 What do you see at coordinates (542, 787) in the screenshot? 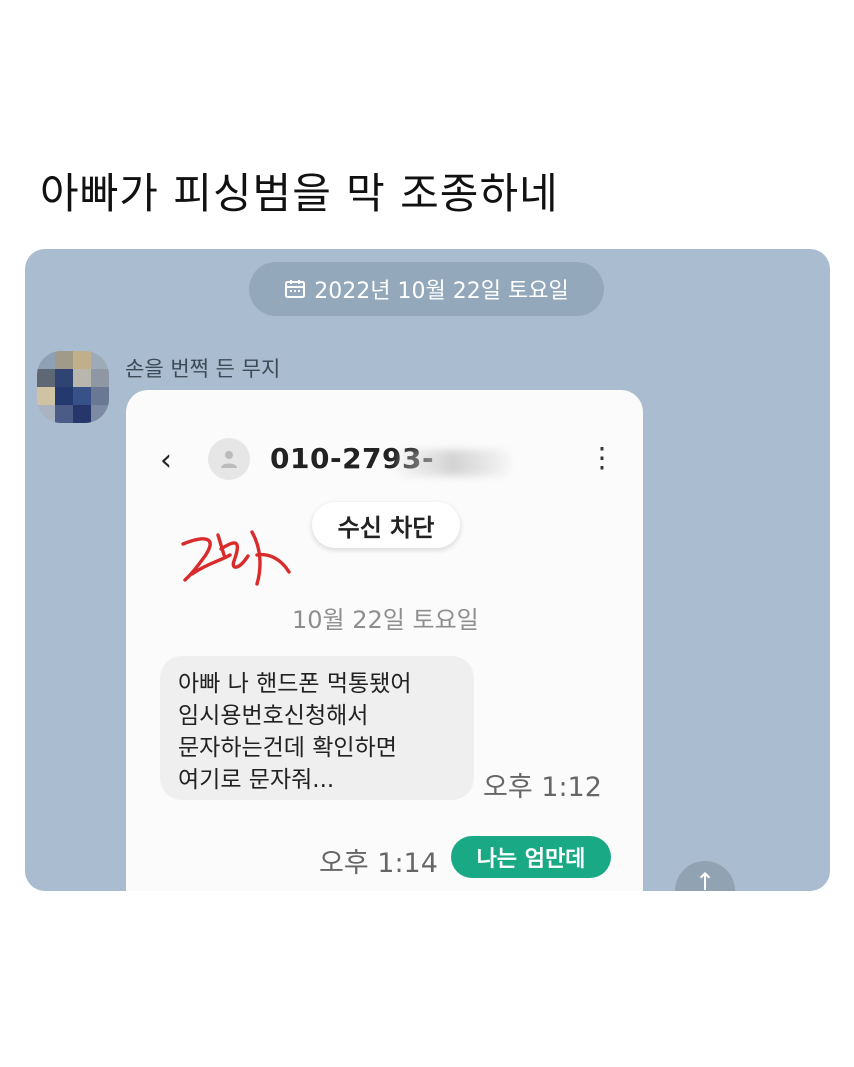
I see `incoming-time: 오후 1:12` at bounding box center [542, 787].